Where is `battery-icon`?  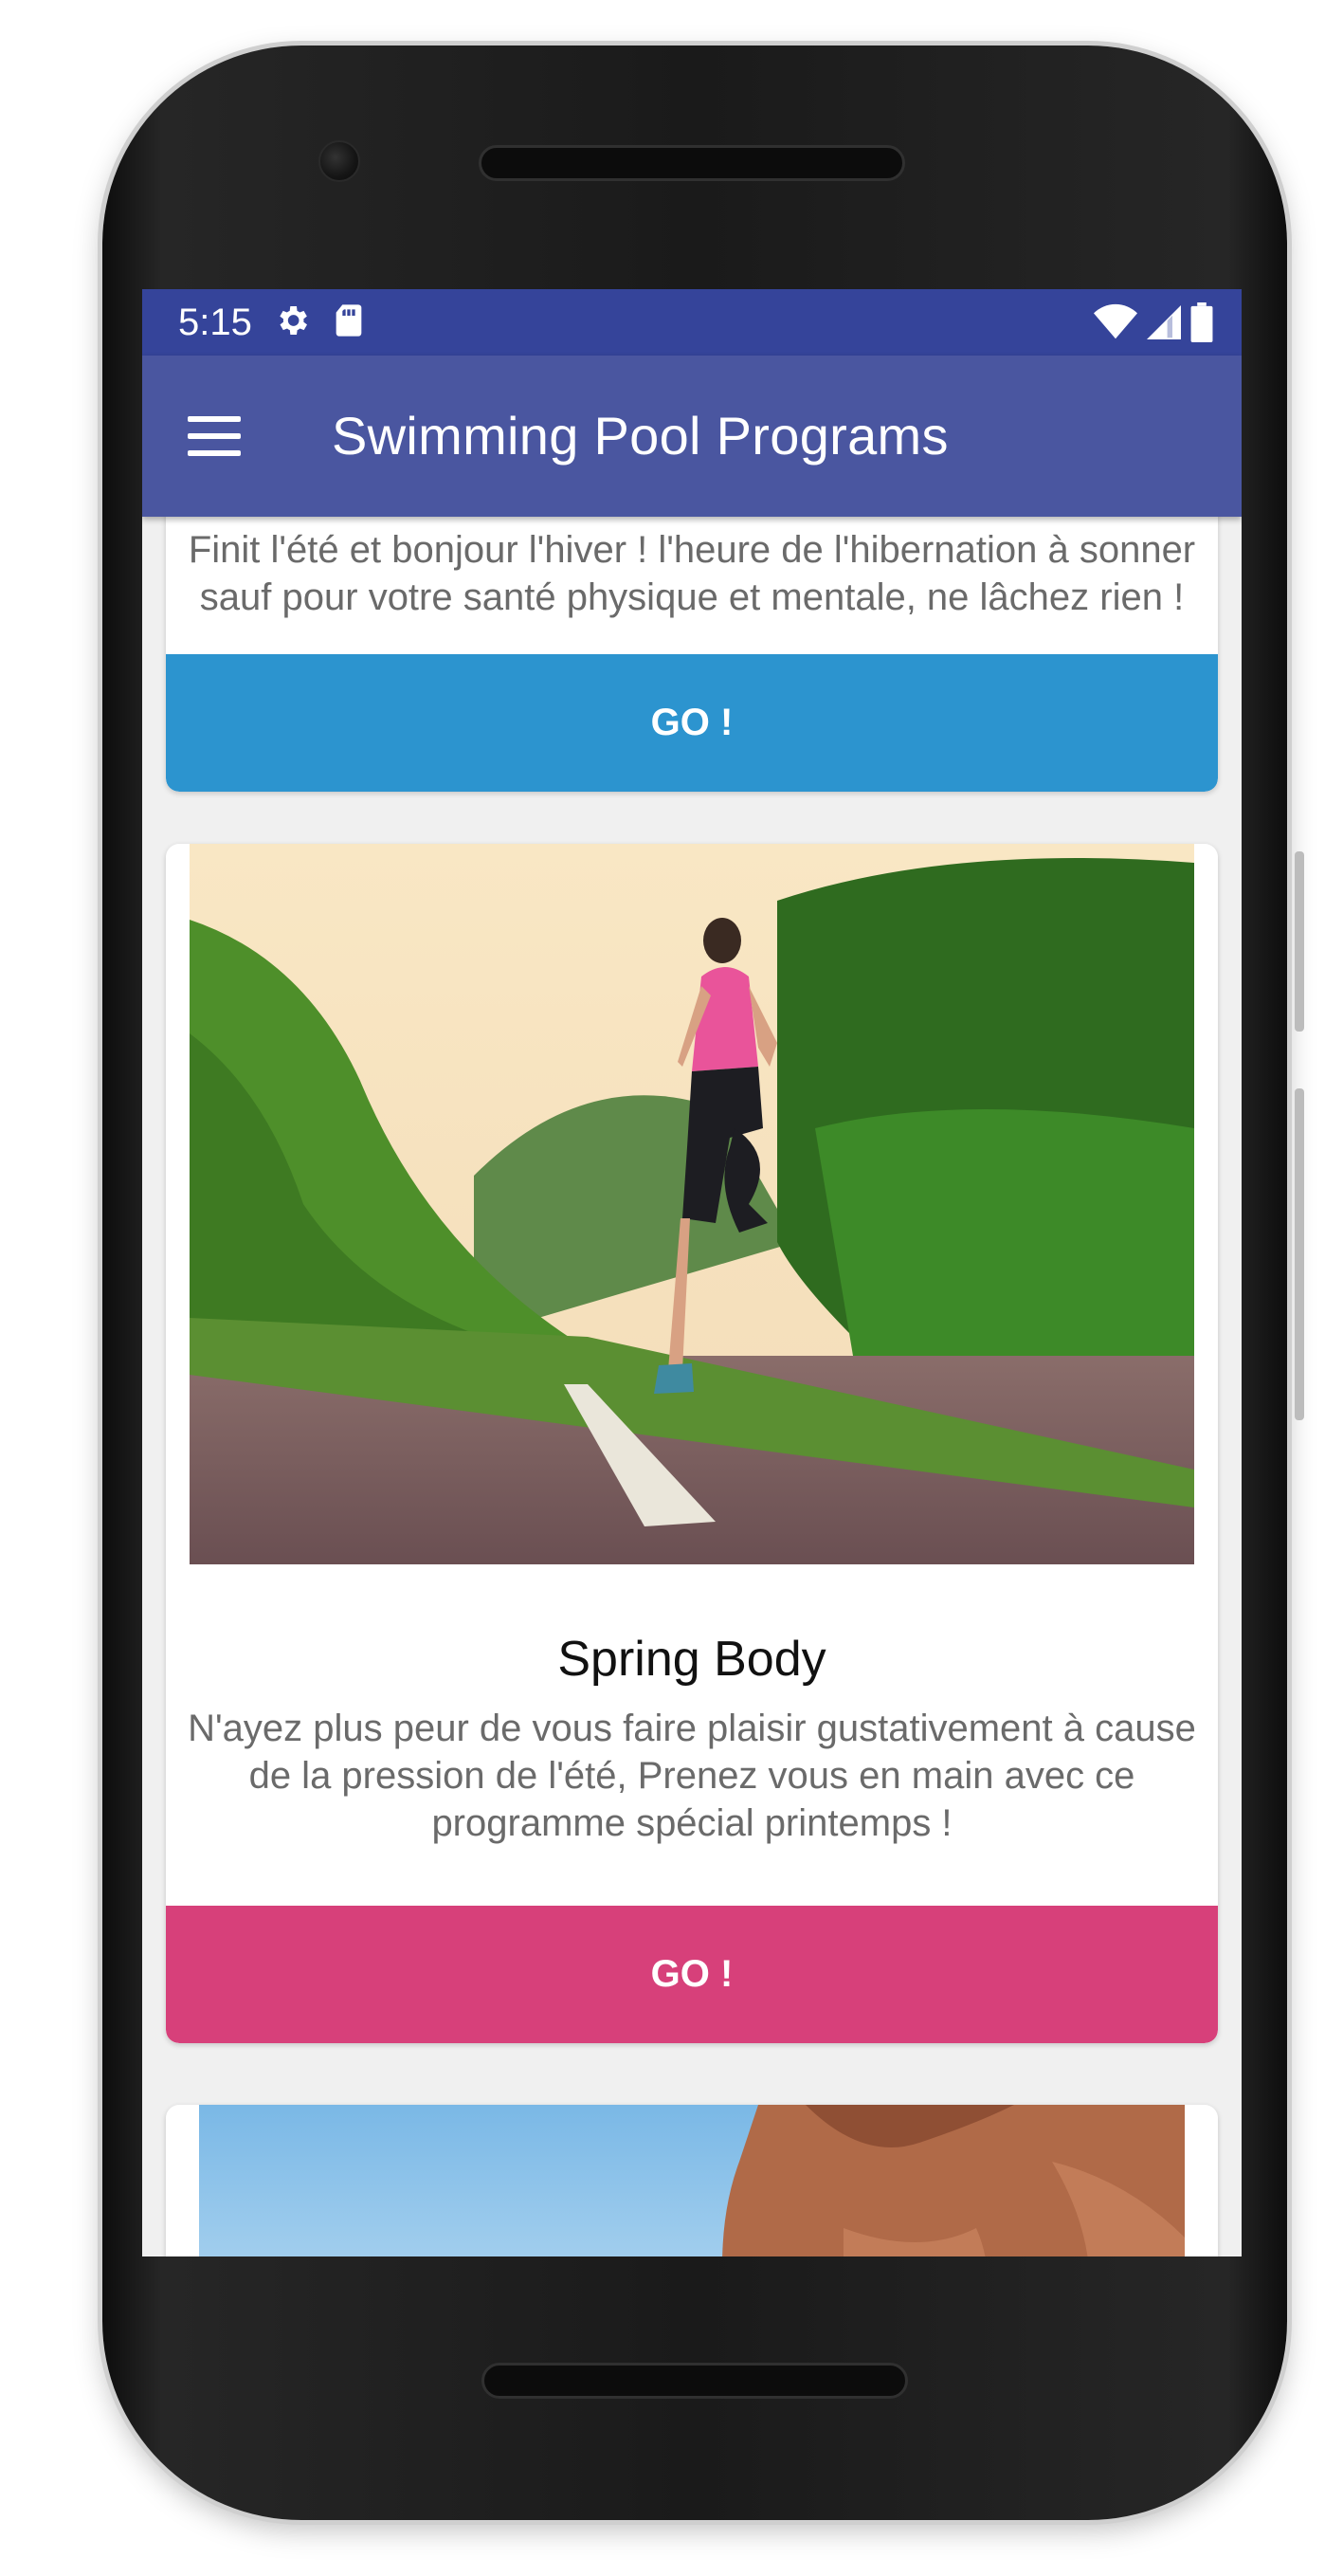 battery-icon is located at coordinates (1201, 324).